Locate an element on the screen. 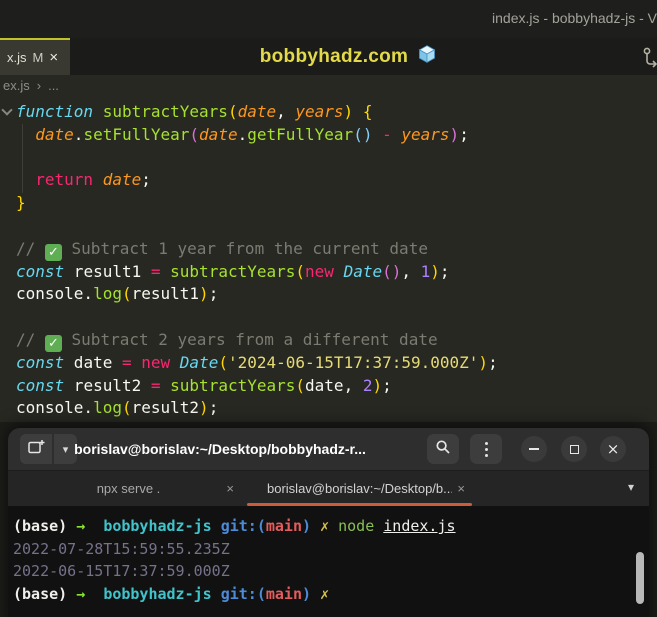 Image resolution: width=657 pixels, height=617 pixels. indent-guide is located at coordinates (22, 158).